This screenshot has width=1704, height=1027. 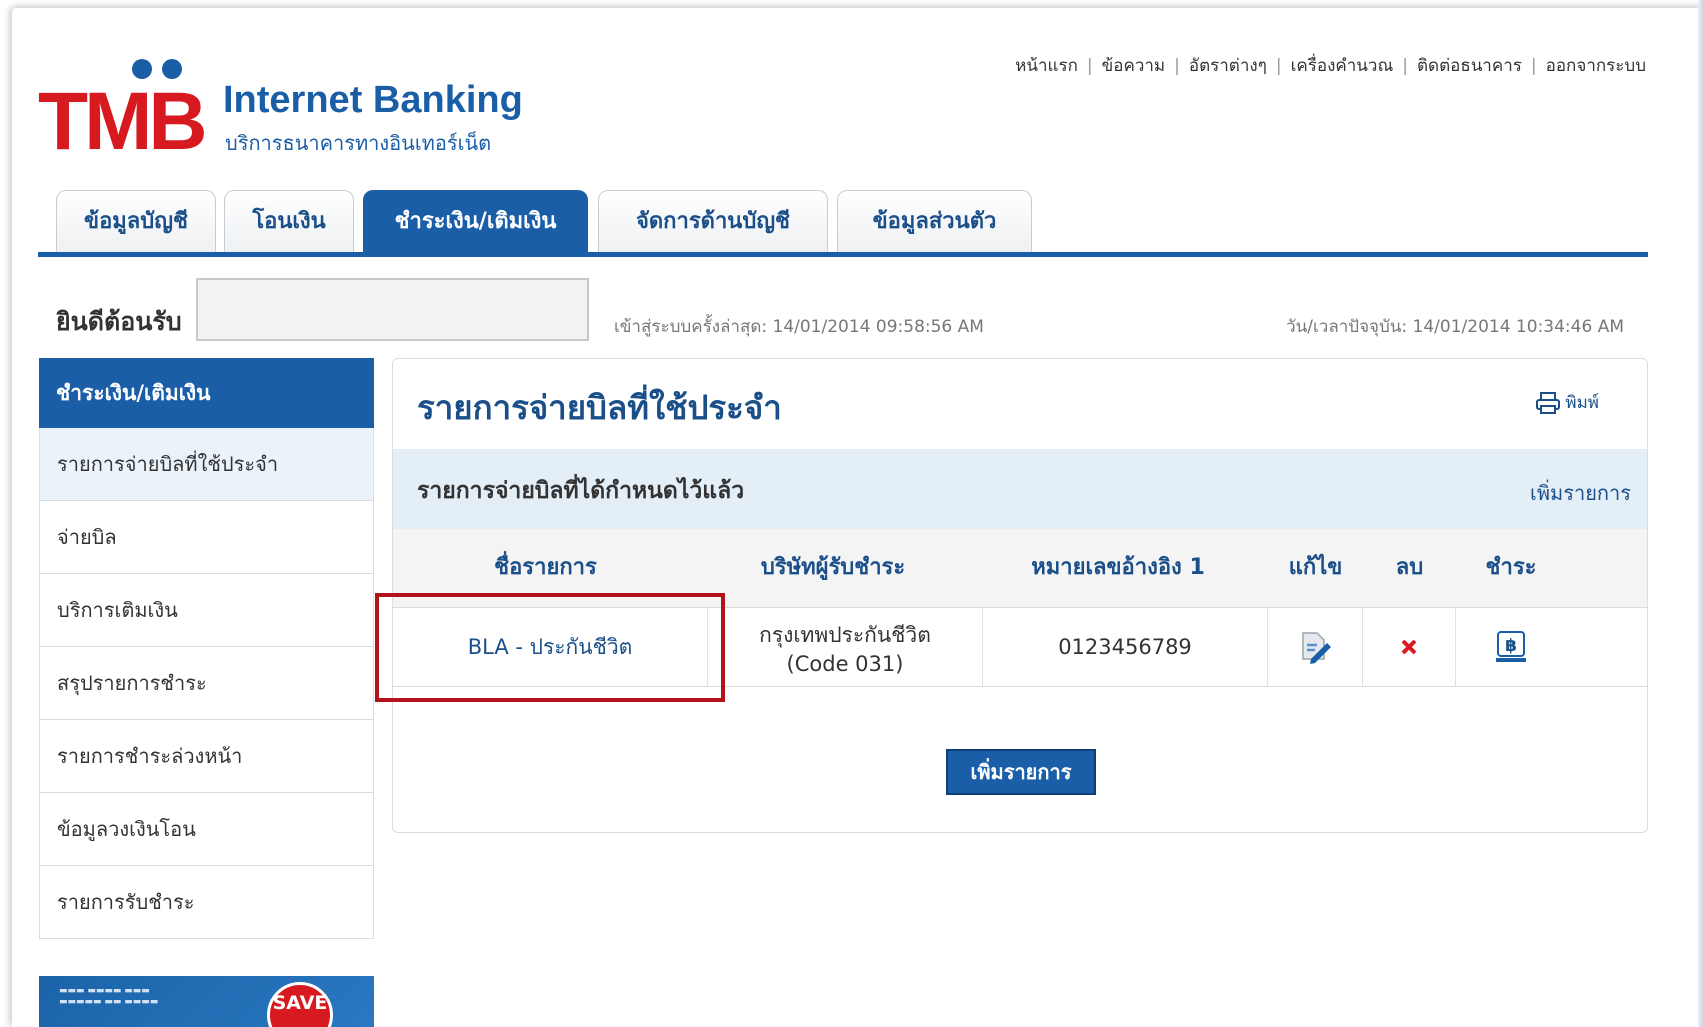 What do you see at coordinates (1701, 513) in the screenshot?
I see `window-edge` at bounding box center [1701, 513].